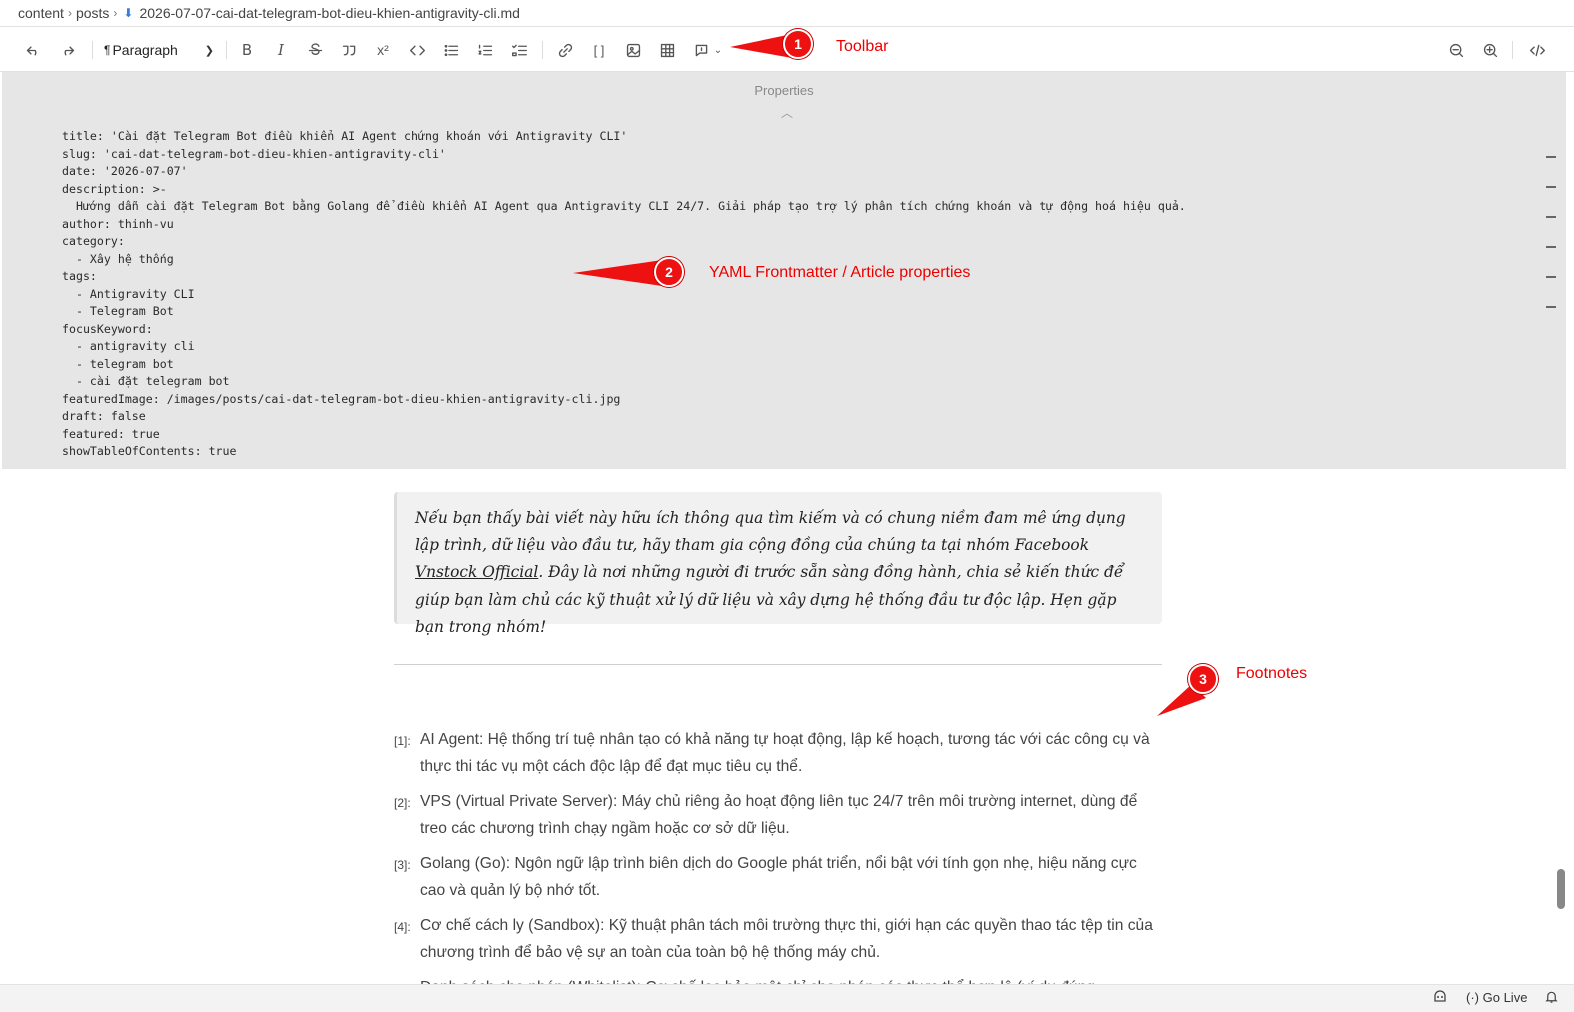 This screenshot has height=1012, width=1574. I want to click on zoom-in-icon, so click(1490, 50).